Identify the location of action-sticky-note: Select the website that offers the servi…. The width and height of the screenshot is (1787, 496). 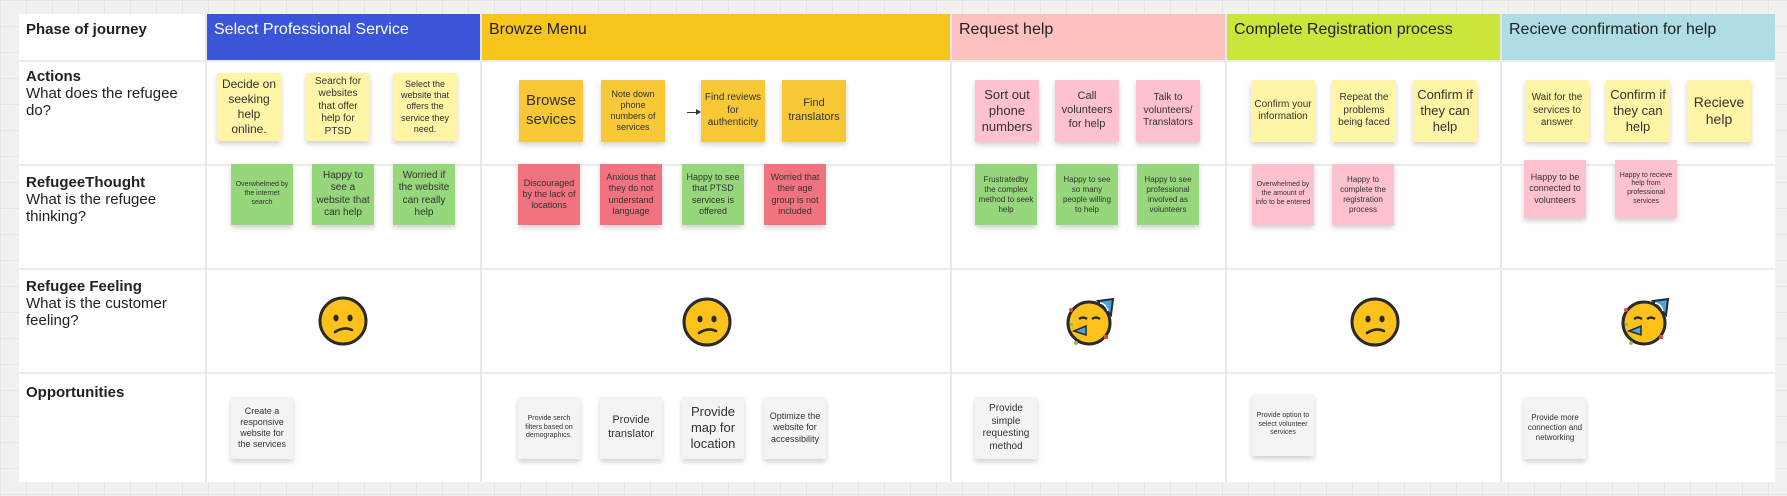
(425, 107).